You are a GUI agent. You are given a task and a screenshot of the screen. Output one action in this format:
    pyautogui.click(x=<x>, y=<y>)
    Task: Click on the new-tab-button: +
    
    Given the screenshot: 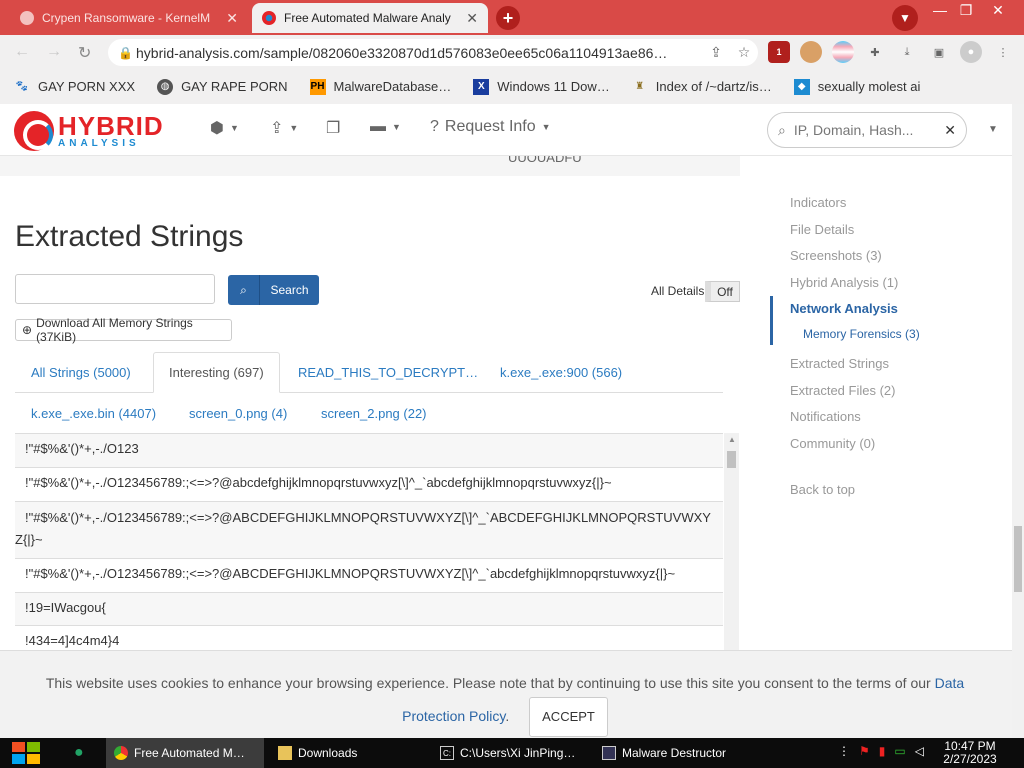 What is the action you would take?
    pyautogui.click(x=508, y=18)
    